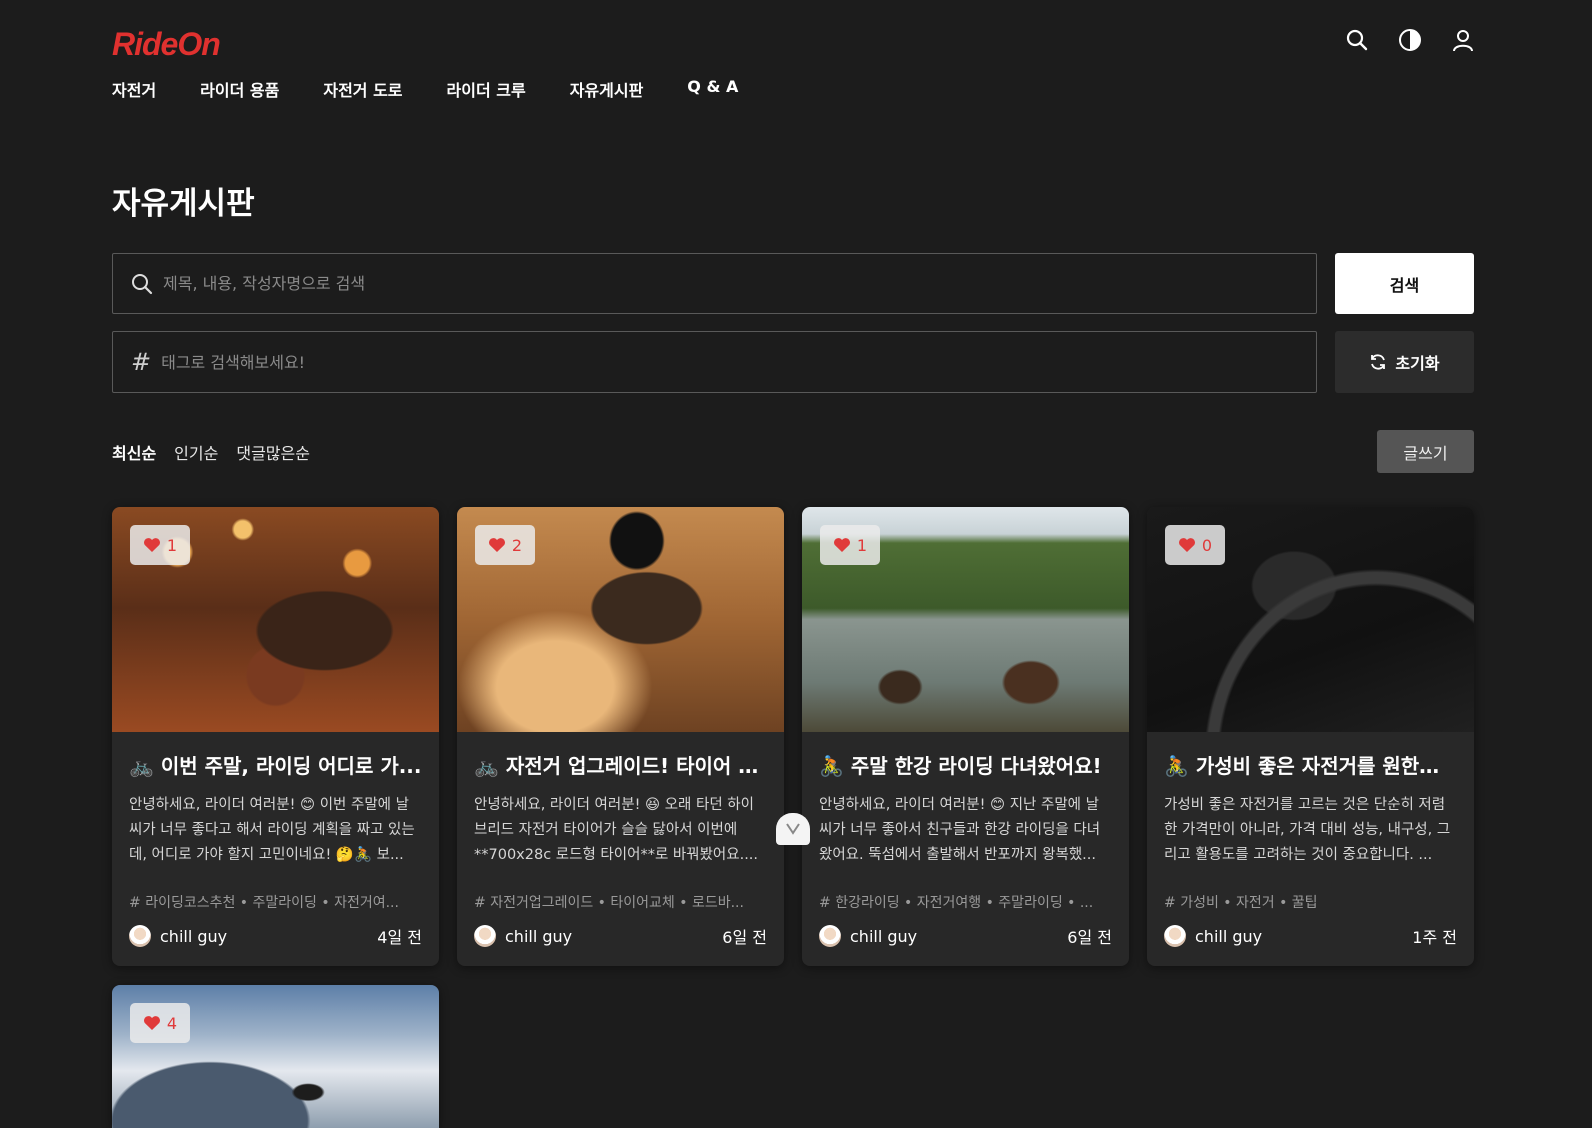 This screenshot has height=1128, width=1592. What do you see at coordinates (965, 764) in the screenshot?
I see `post-title: 🚴 주말 한강 라이딩 다녀왔어요!` at bounding box center [965, 764].